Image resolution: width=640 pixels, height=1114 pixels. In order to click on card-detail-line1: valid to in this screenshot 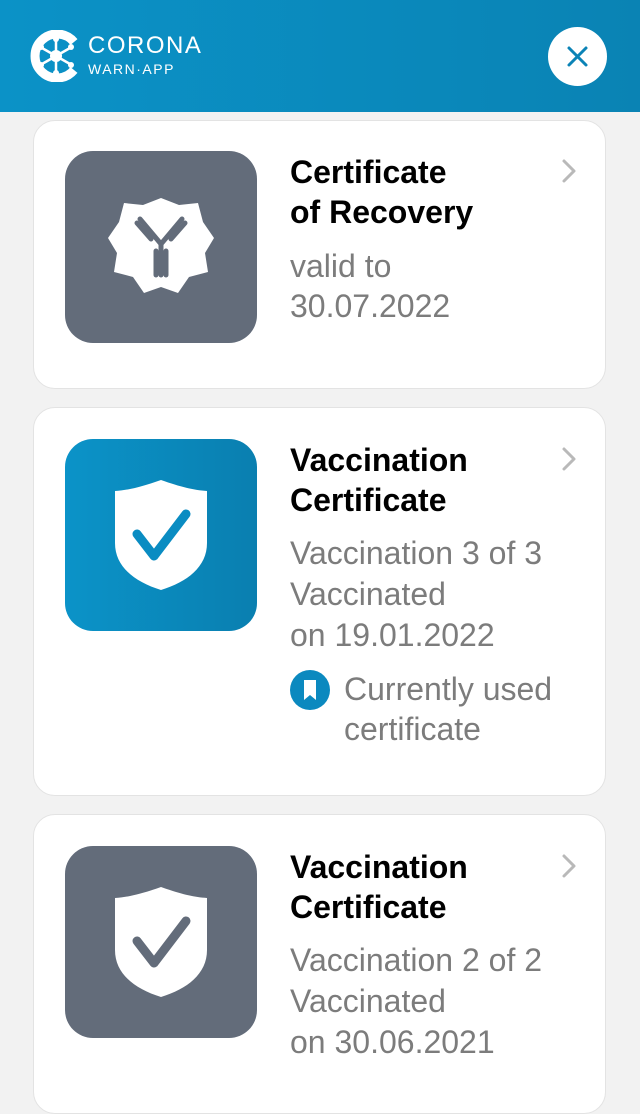, I will do `click(341, 266)`.